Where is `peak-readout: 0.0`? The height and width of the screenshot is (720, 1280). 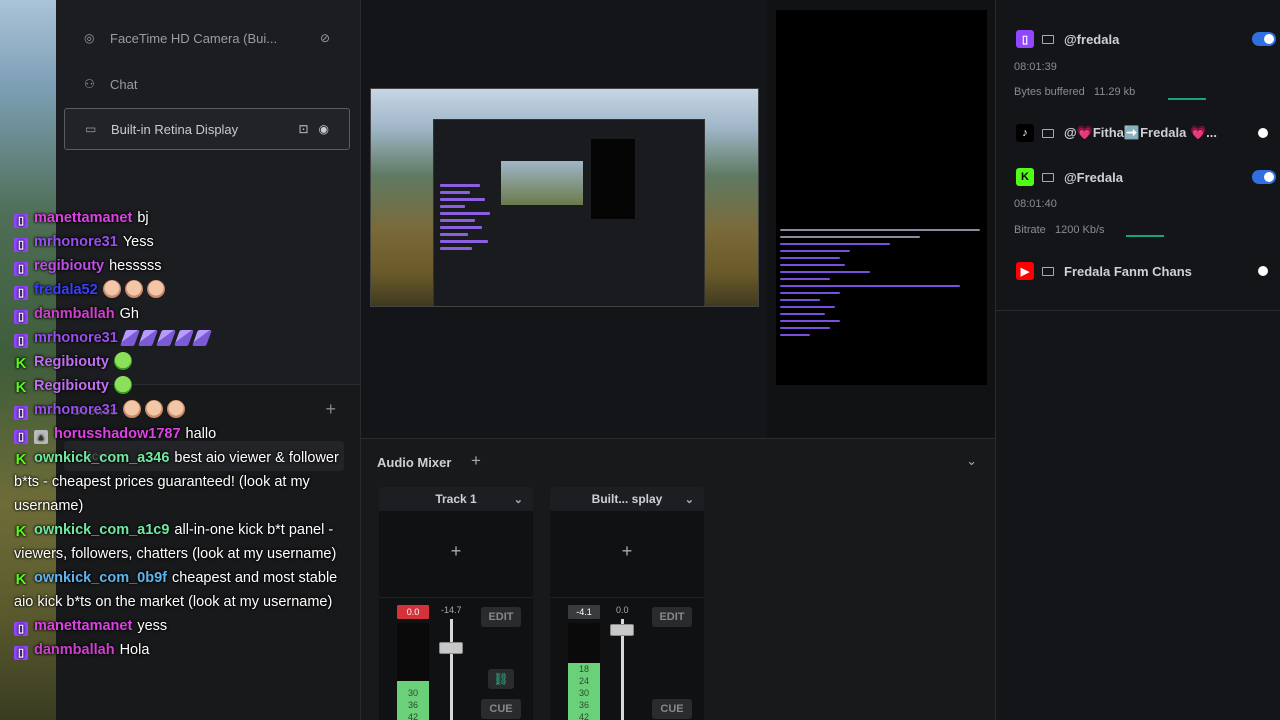
peak-readout: 0.0 is located at coordinates (413, 612).